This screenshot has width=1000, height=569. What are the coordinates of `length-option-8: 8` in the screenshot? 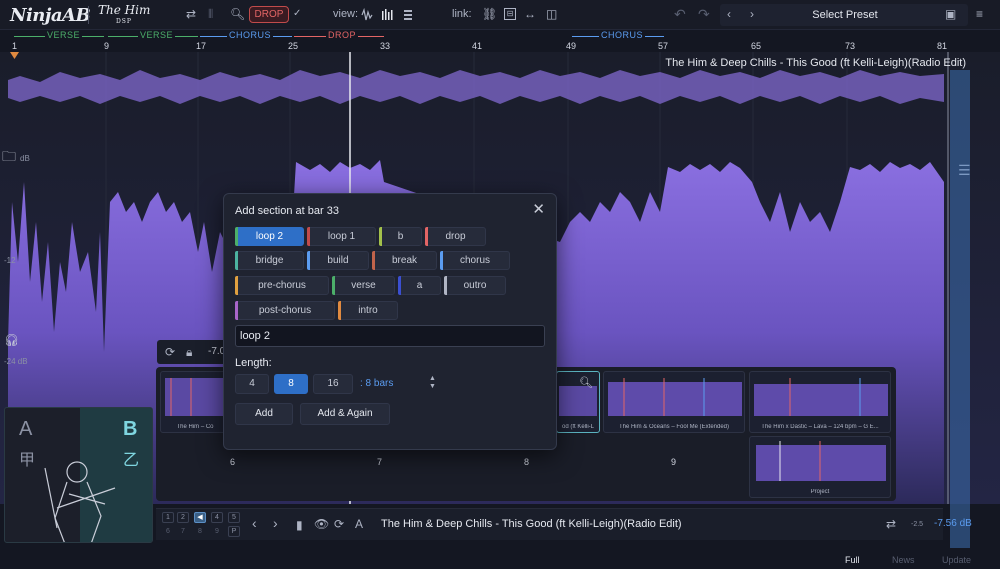 It's located at (291, 384).